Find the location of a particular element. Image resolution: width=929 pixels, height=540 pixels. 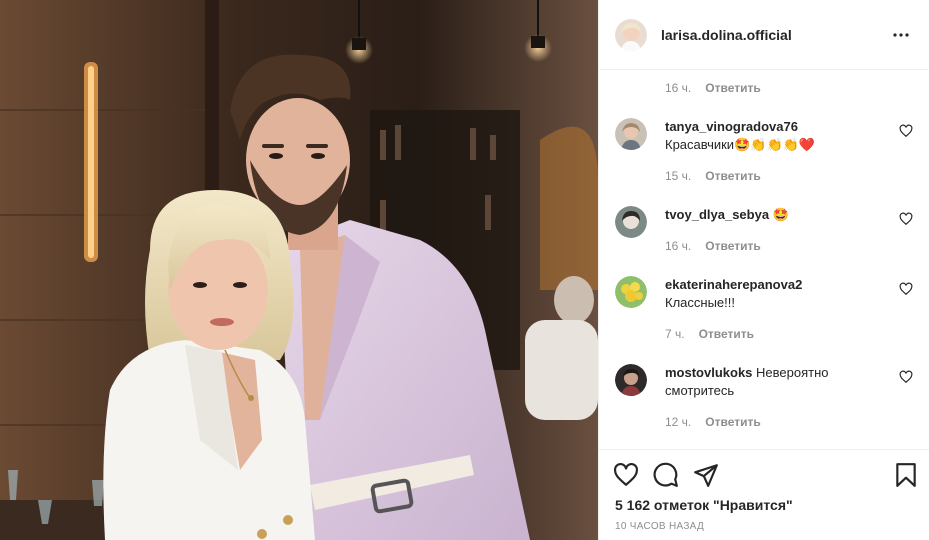

comment-item: tanya_vinogradova76 Красавчики🤩👏👏👏❤️ is located at coordinates (764, 136).